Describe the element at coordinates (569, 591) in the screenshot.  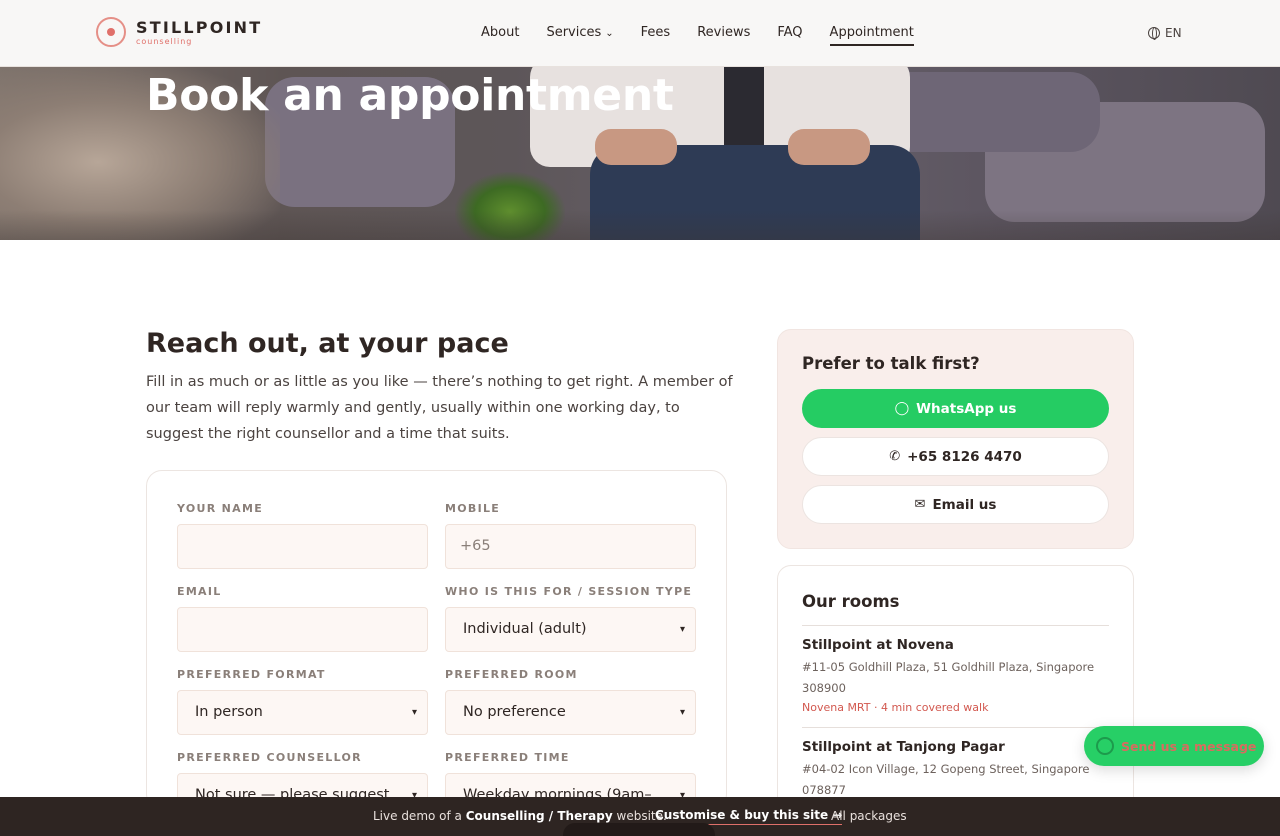
I see `session-label: WHO IS THIS FOR / SESSION TYPE` at that location.